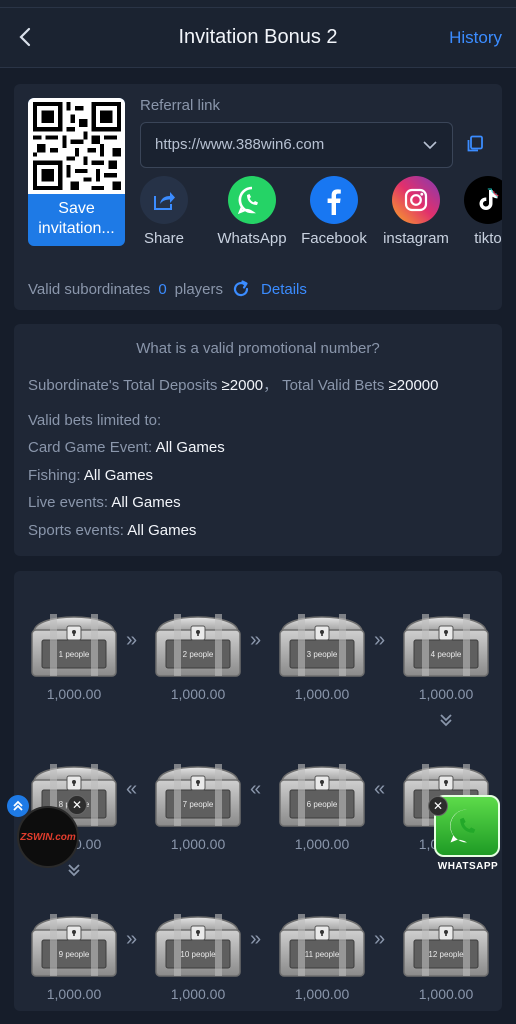  Describe the element at coordinates (74, 654) in the screenshot. I see `chest-people-label: 1 people` at that location.